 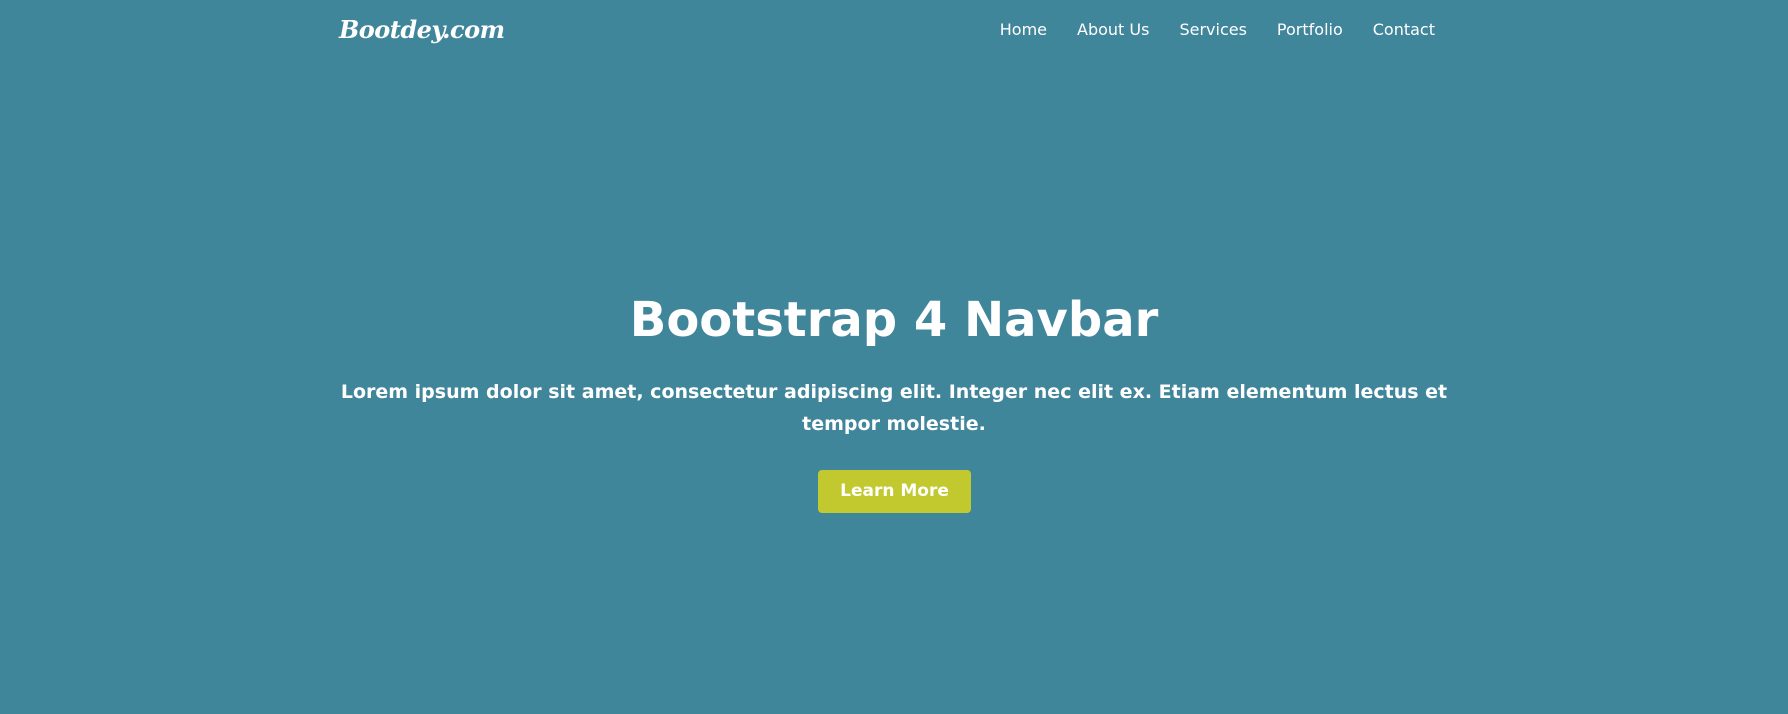 What do you see at coordinates (894, 491) in the screenshot?
I see `learn-more-button: Learn More` at bounding box center [894, 491].